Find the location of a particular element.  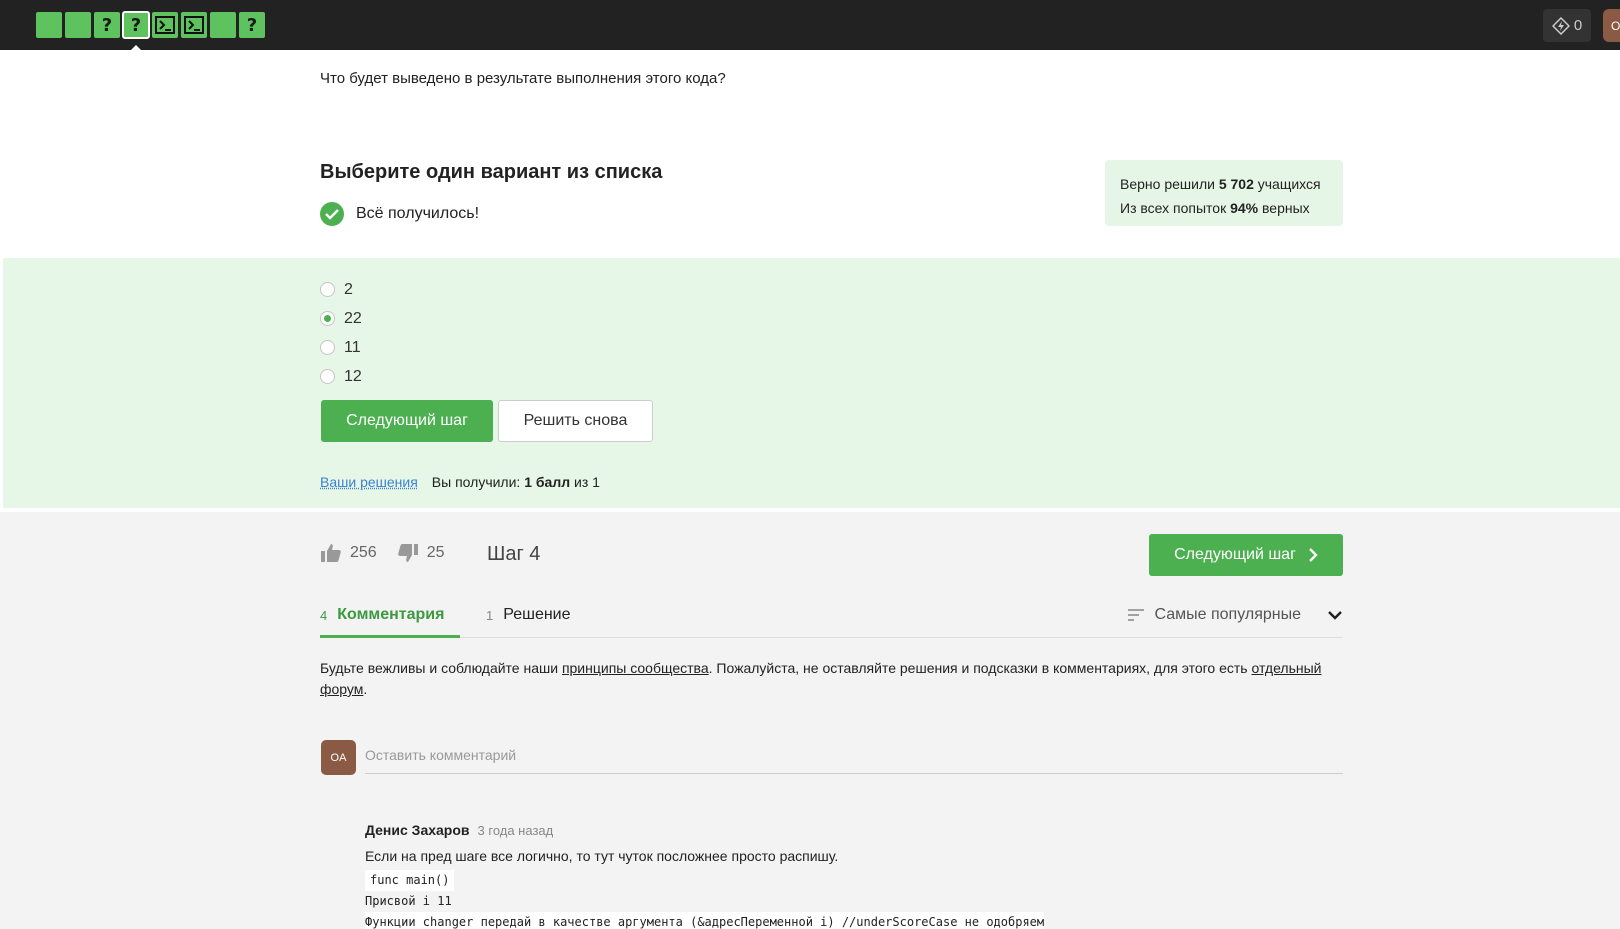

dislike-button: 25 is located at coordinates (421, 553).